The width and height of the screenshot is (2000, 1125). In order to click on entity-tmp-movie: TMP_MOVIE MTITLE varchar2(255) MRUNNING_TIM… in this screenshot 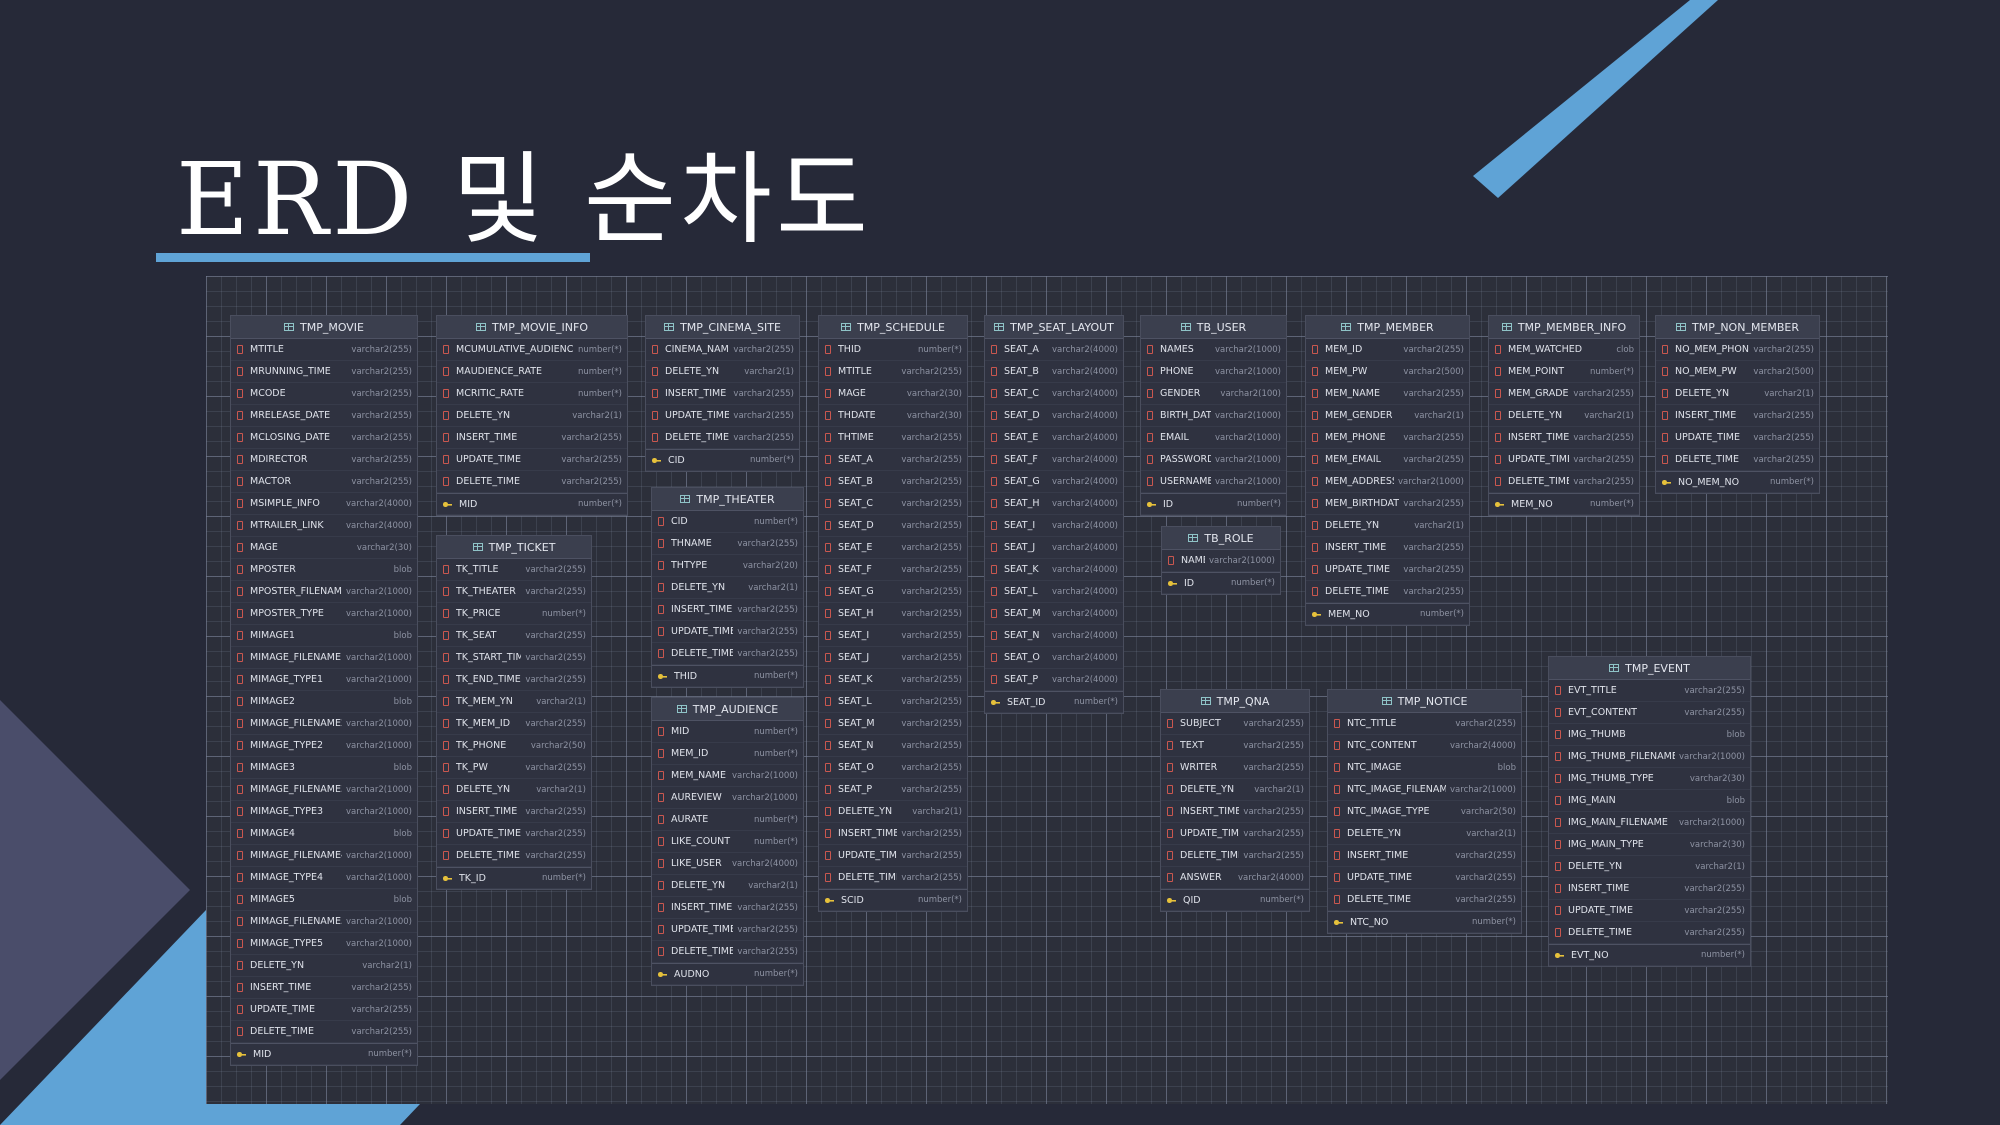, I will do `click(324, 690)`.